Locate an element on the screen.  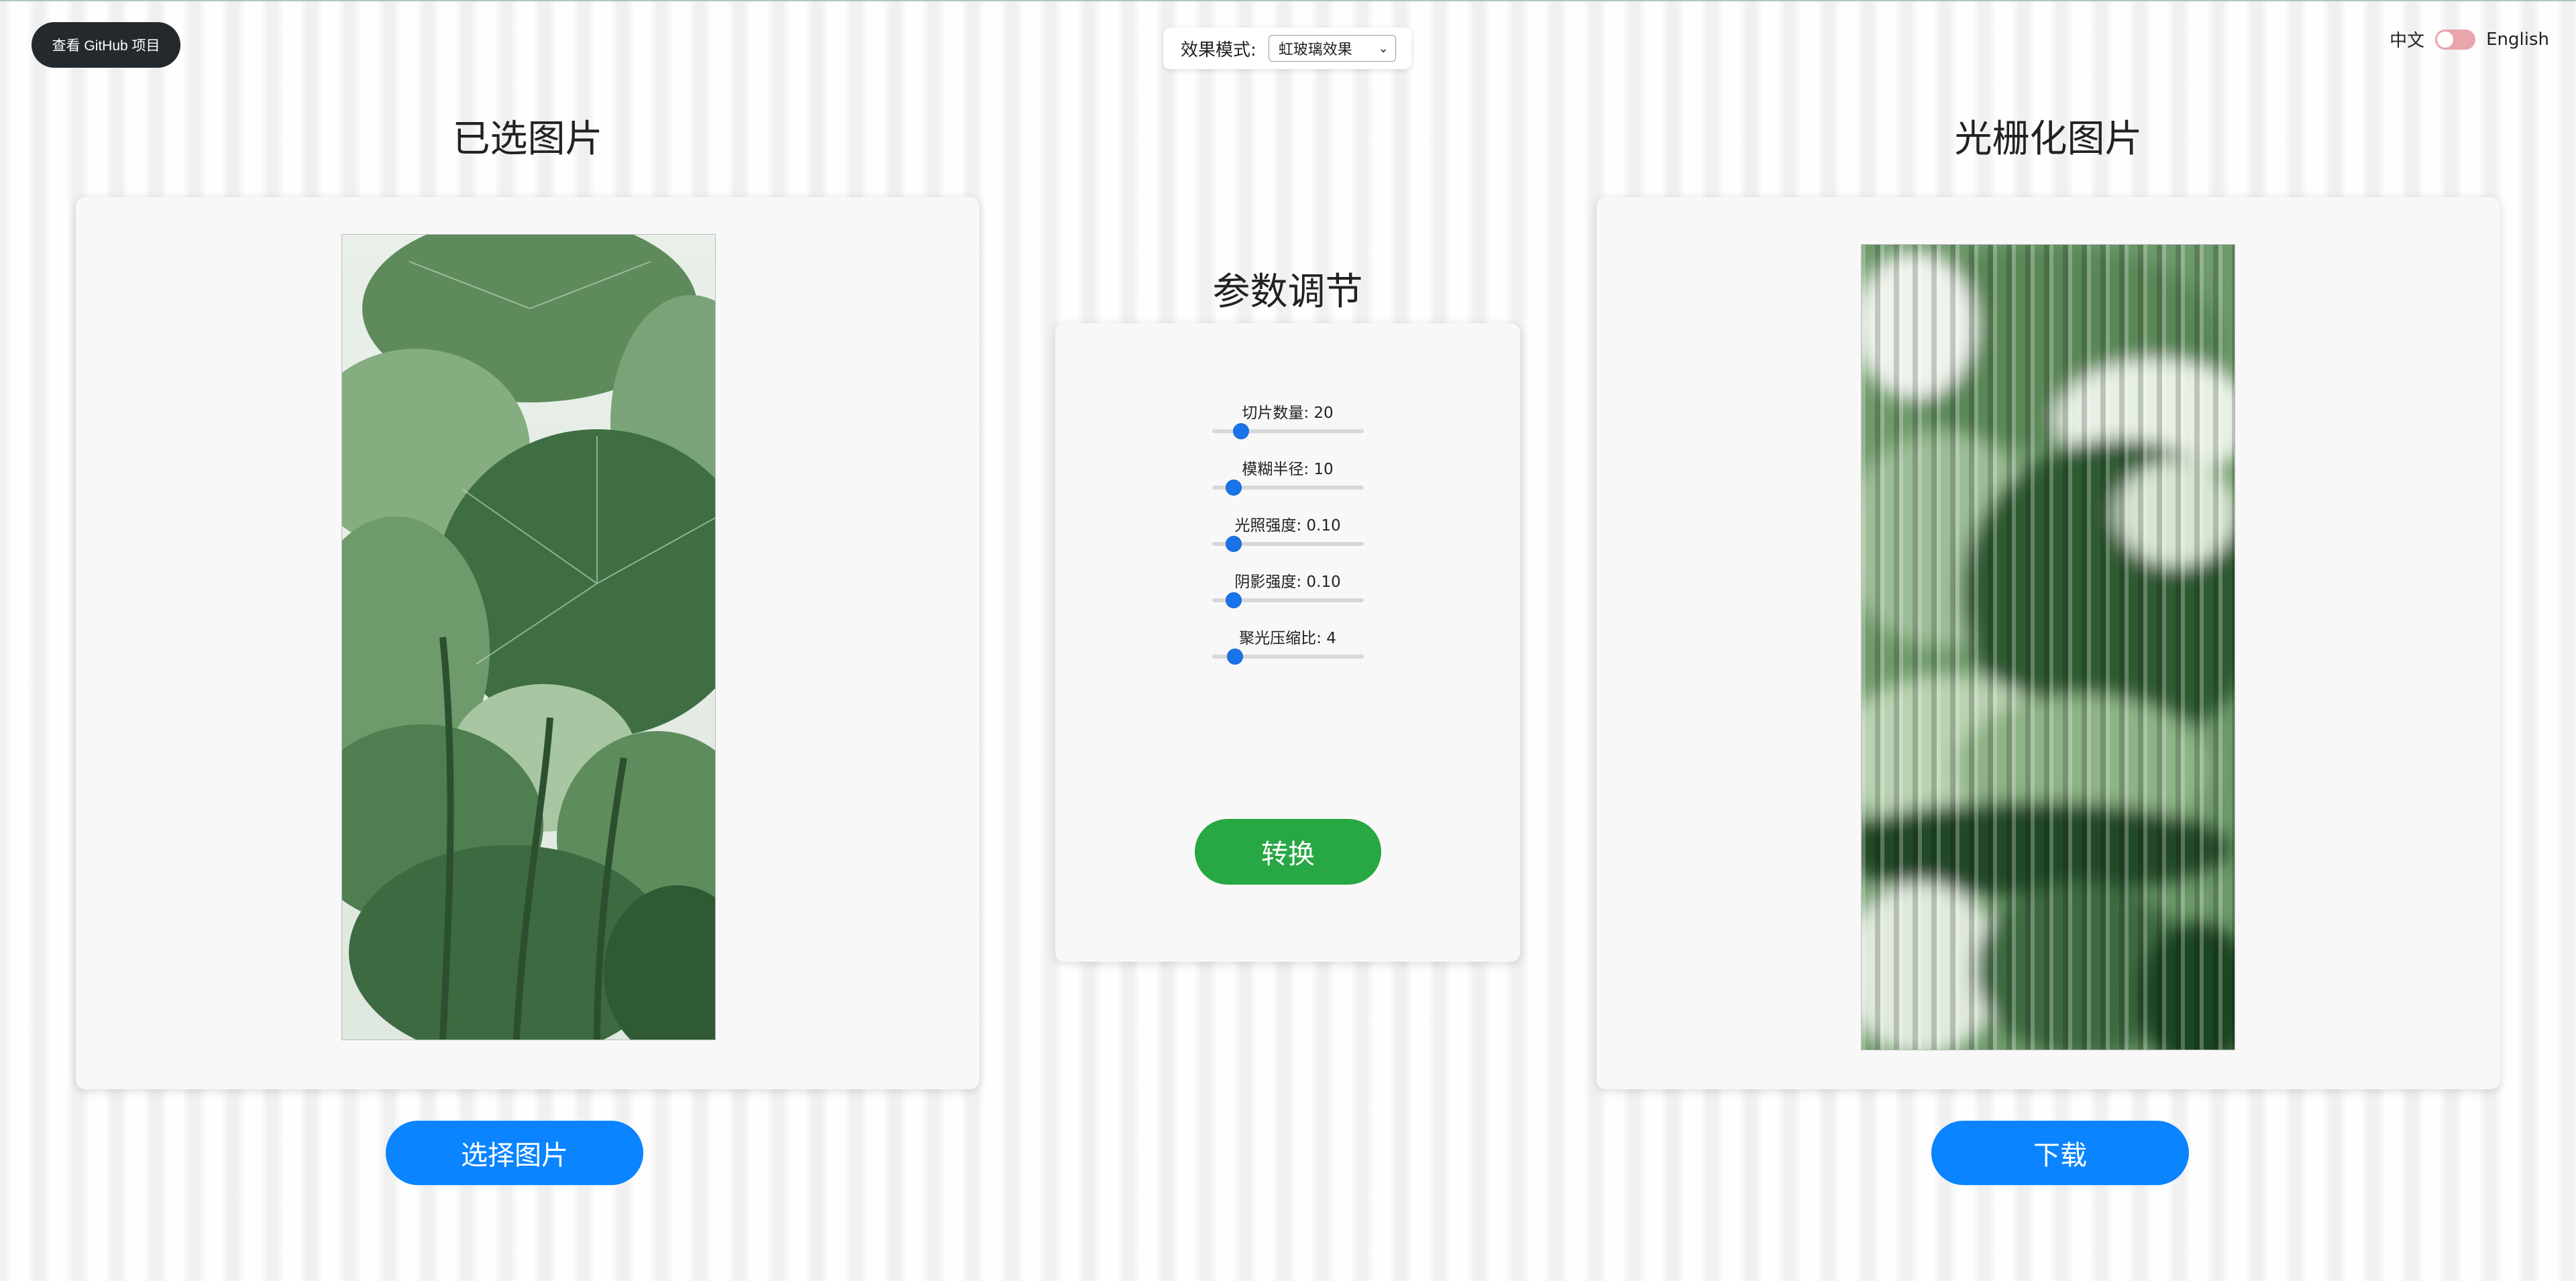
slider-label: 切片数量: 20 is located at coordinates (1288, 413).